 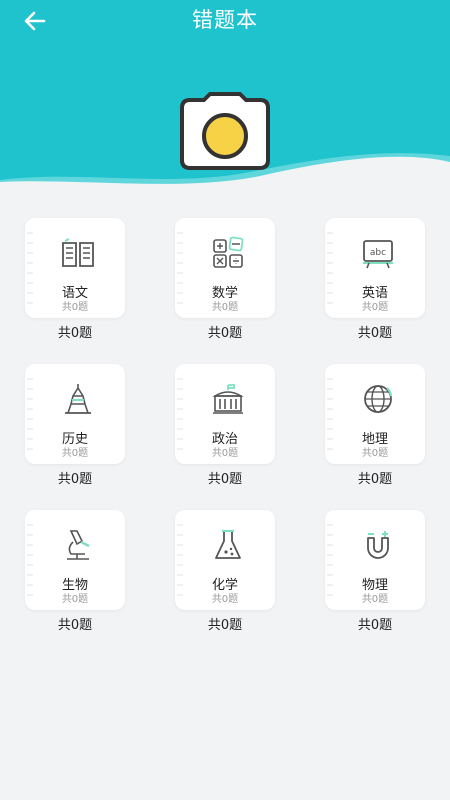 I want to click on abc-board-icon: abc, so click(x=378, y=254).